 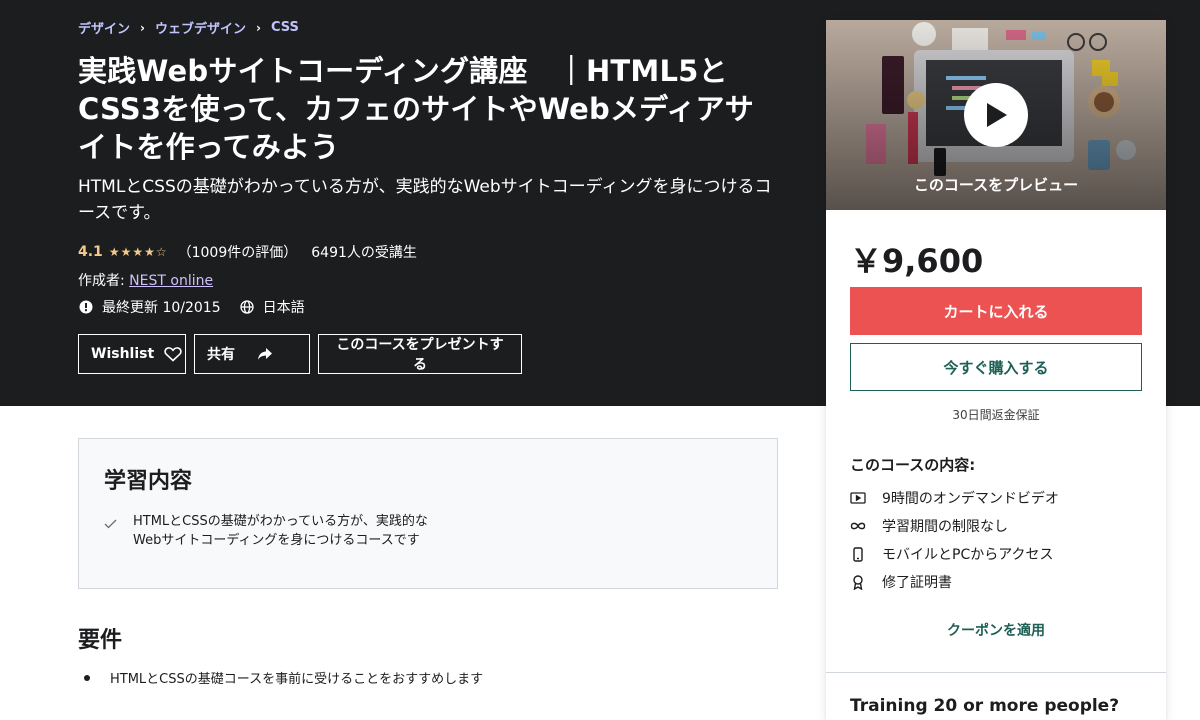 I want to click on share-button: 共有, so click(x=252, y=354).